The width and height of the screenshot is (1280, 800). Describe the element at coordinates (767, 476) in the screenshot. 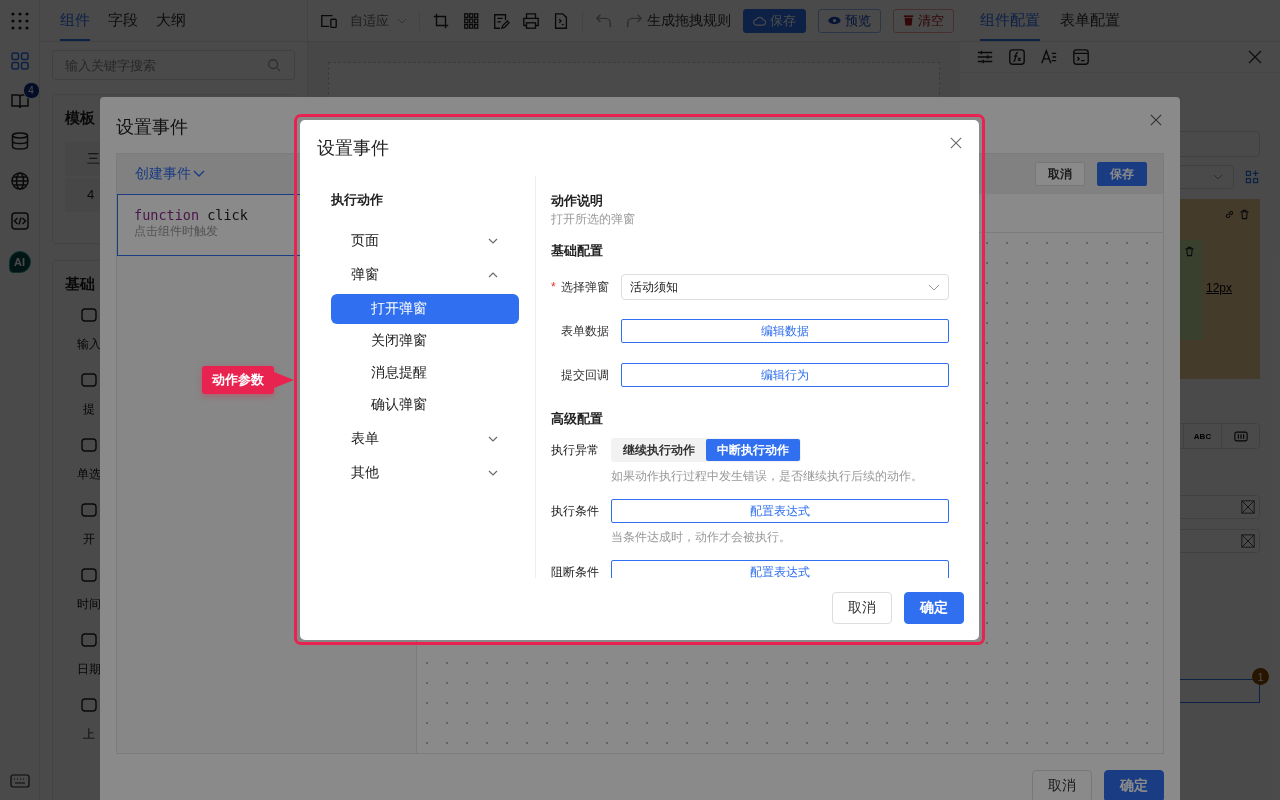

I see `help-text: 如果动作执行过程中发生错误，是否继续执行后续的动作。` at that location.